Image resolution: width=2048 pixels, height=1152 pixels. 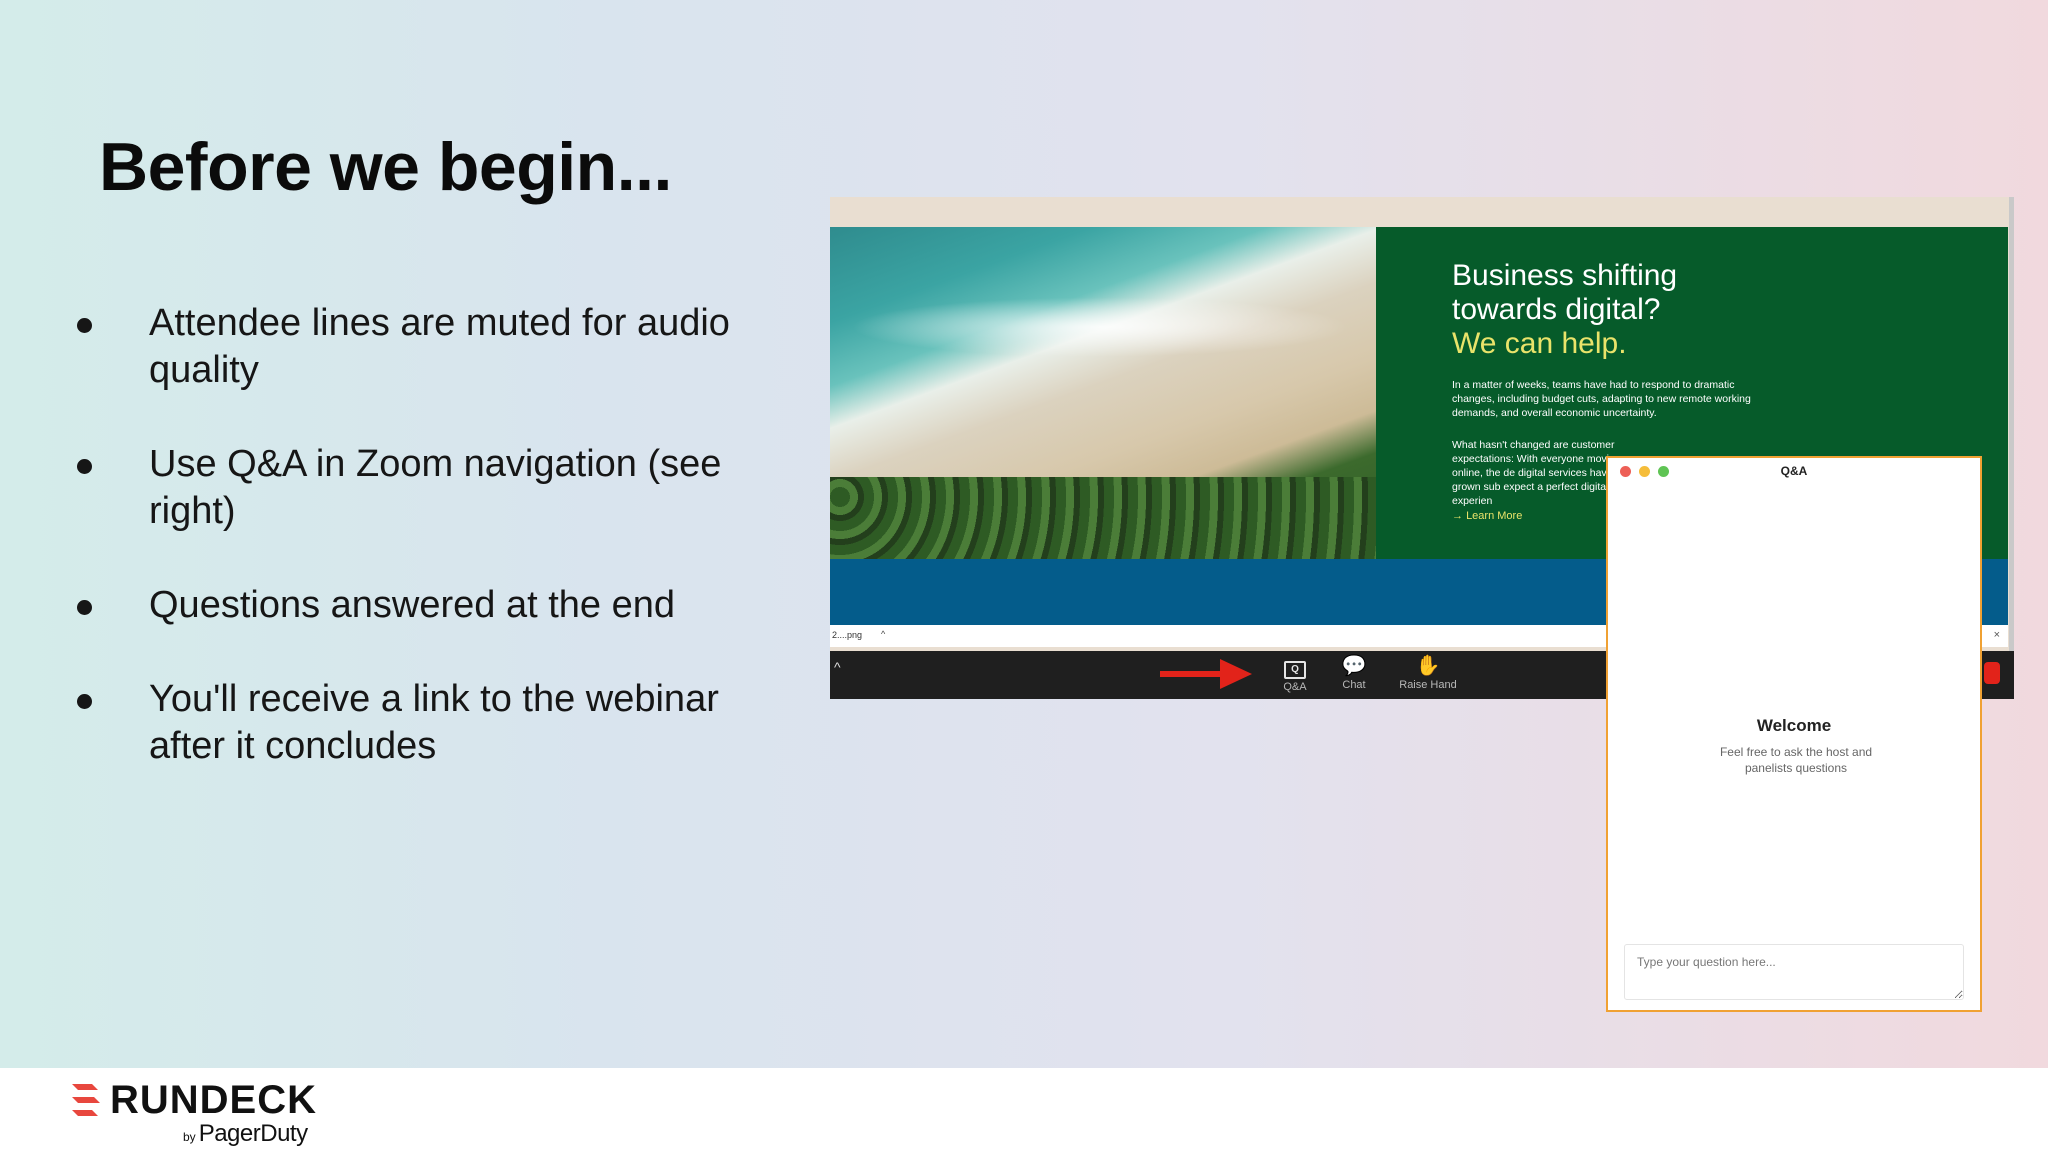 I want to click on bullet-item: Questions answered at the end, so click(x=430, y=605).